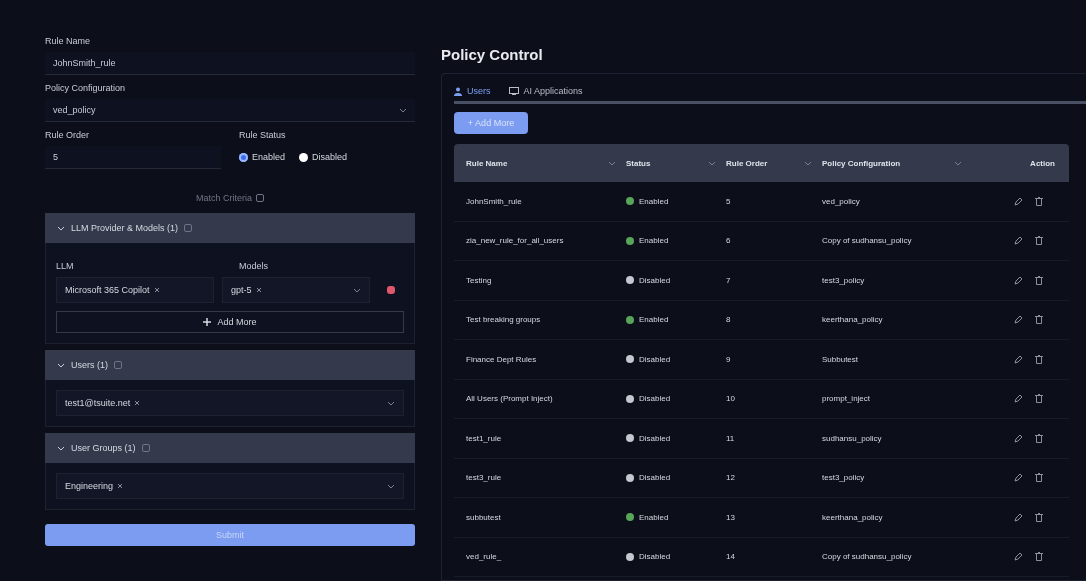 This screenshot has height=581, width=1086. What do you see at coordinates (230, 63) in the screenshot?
I see `rule-name-field: JohnSmith_rule` at bounding box center [230, 63].